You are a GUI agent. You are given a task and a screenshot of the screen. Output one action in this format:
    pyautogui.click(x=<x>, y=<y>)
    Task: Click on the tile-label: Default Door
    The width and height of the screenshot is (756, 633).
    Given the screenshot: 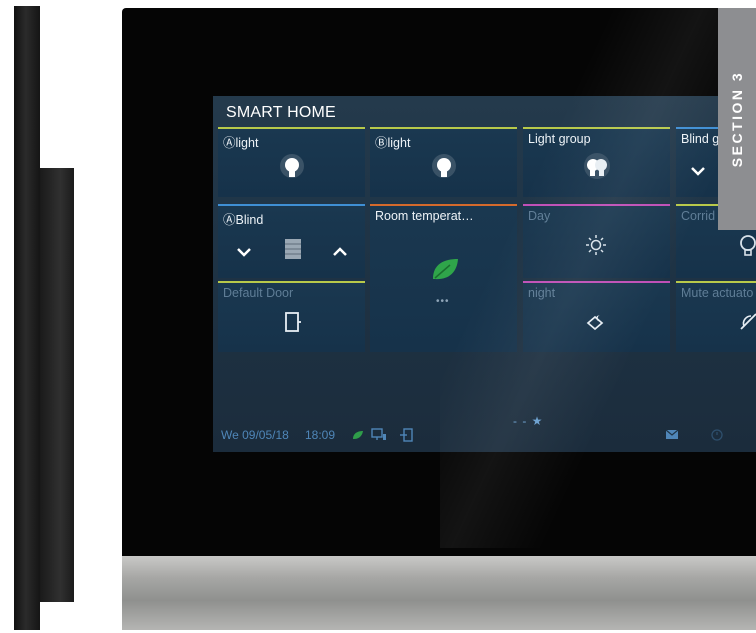 What is the action you would take?
    pyautogui.click(x=258, y=293)
    